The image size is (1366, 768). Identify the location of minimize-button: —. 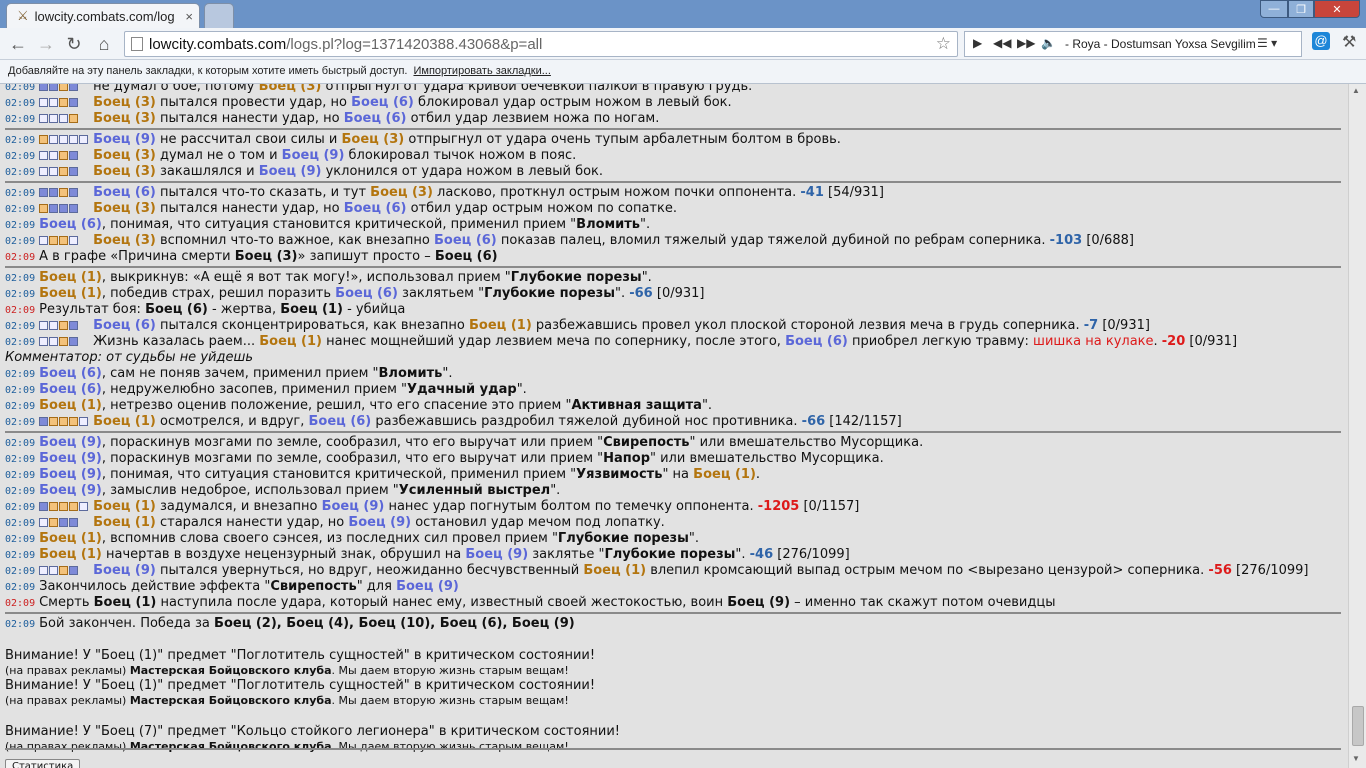
(1274, 9).